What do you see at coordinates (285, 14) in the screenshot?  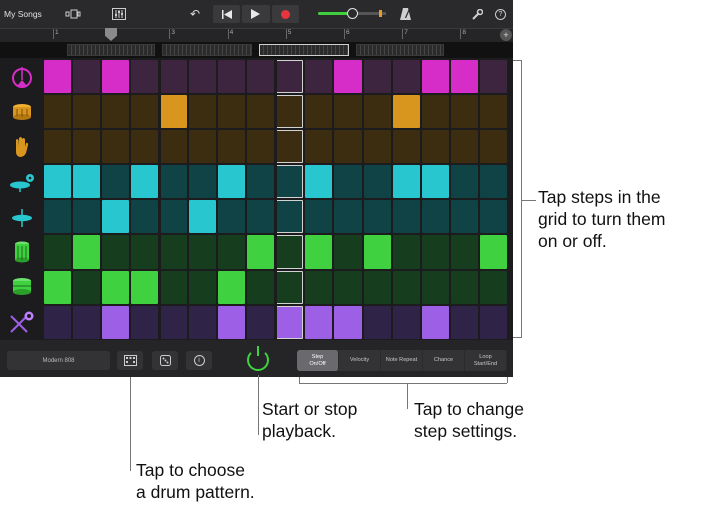 I see `record-icon` at bounding box center [285, 14].